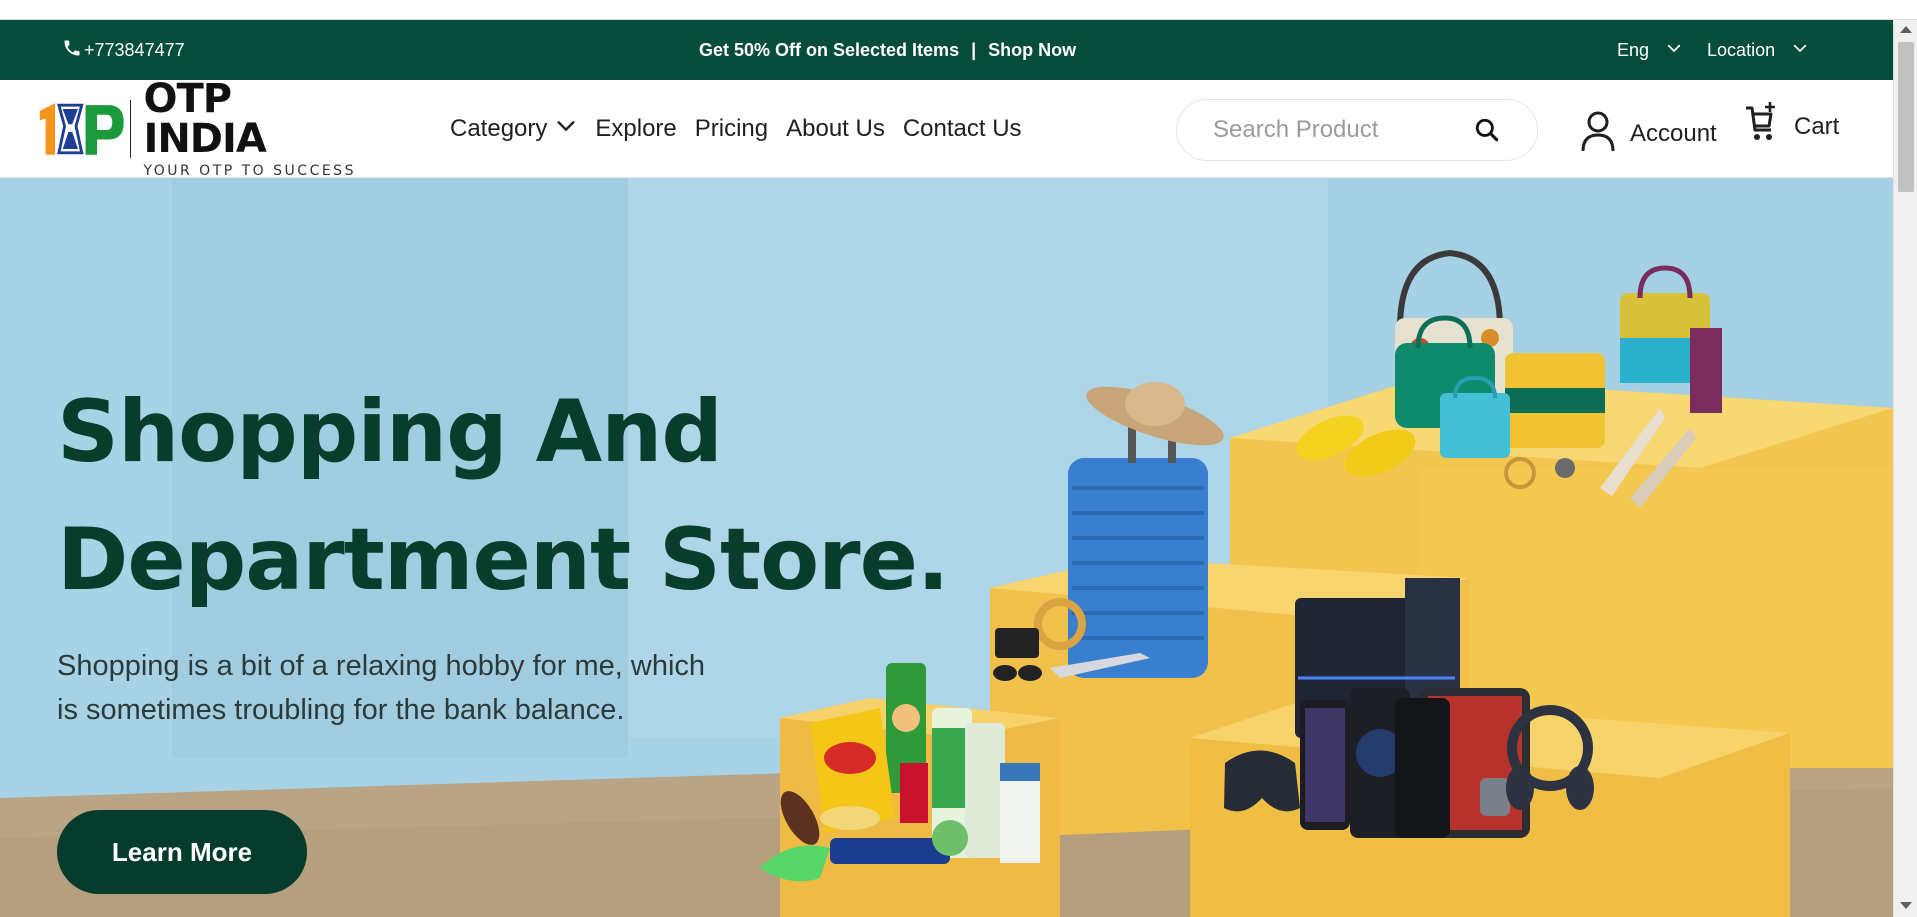 This screenshot has height=917, width=1917. I want to click on phone-number: +773847477, so click(134, 49).